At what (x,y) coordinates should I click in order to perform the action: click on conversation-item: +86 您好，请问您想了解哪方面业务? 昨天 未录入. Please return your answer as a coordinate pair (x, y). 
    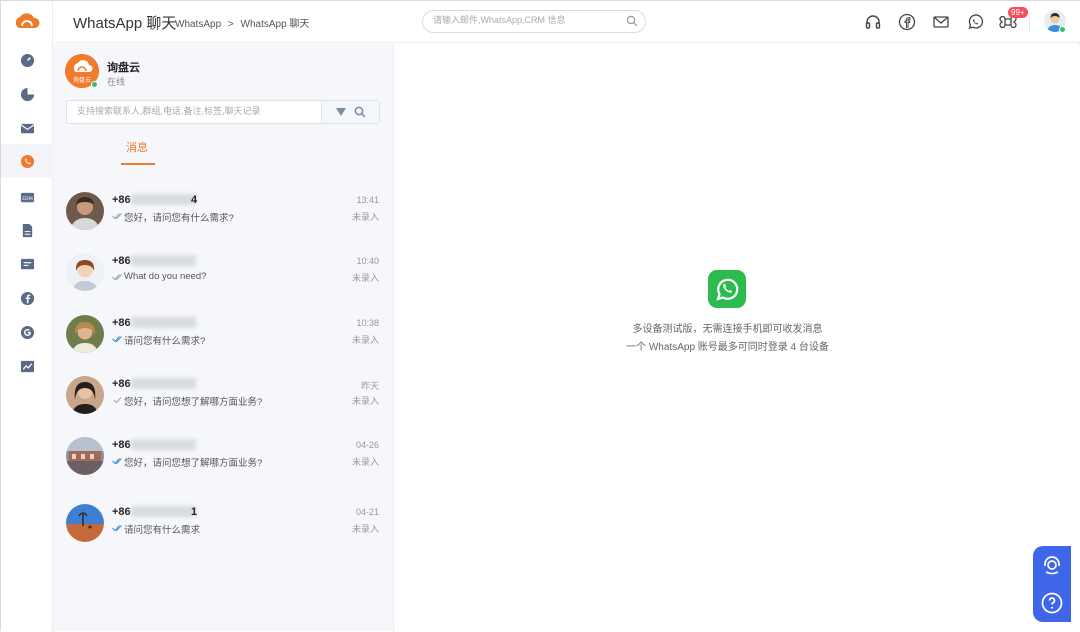
    Looking at the image, I should click on (223, 399).